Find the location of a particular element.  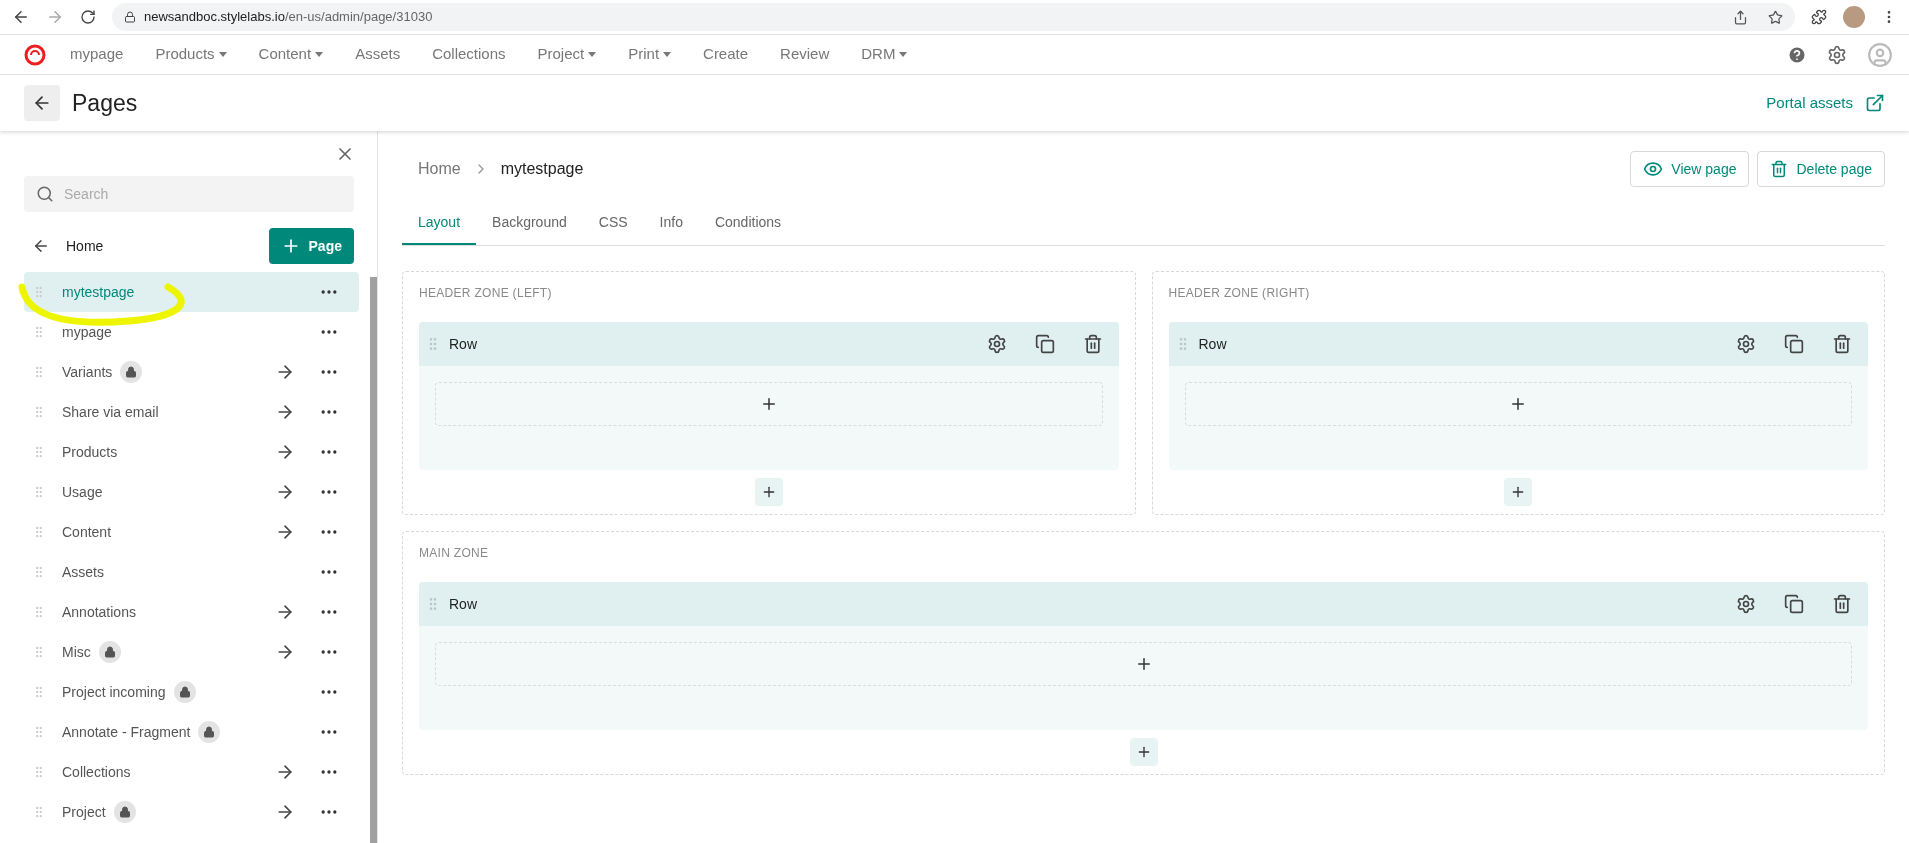

page-name: Usage is located at coordinates (82, 492).